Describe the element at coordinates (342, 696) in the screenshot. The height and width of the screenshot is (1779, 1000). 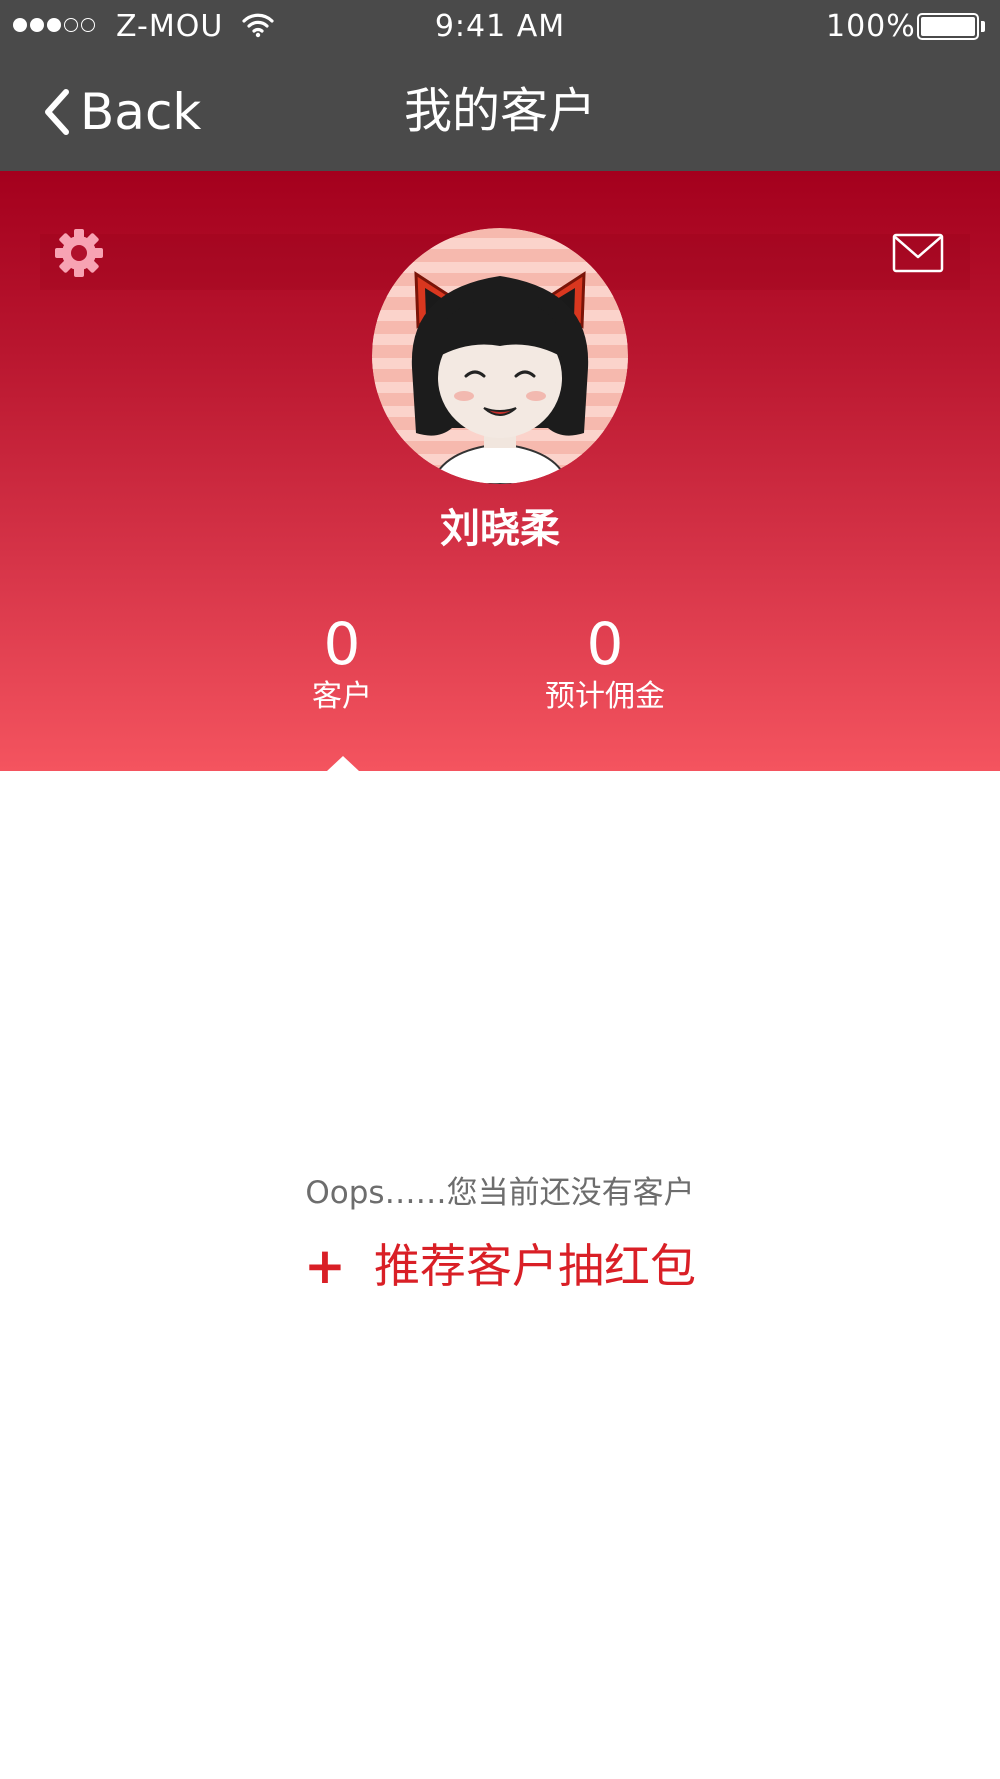
I see `customers-label: 客户` at that location.